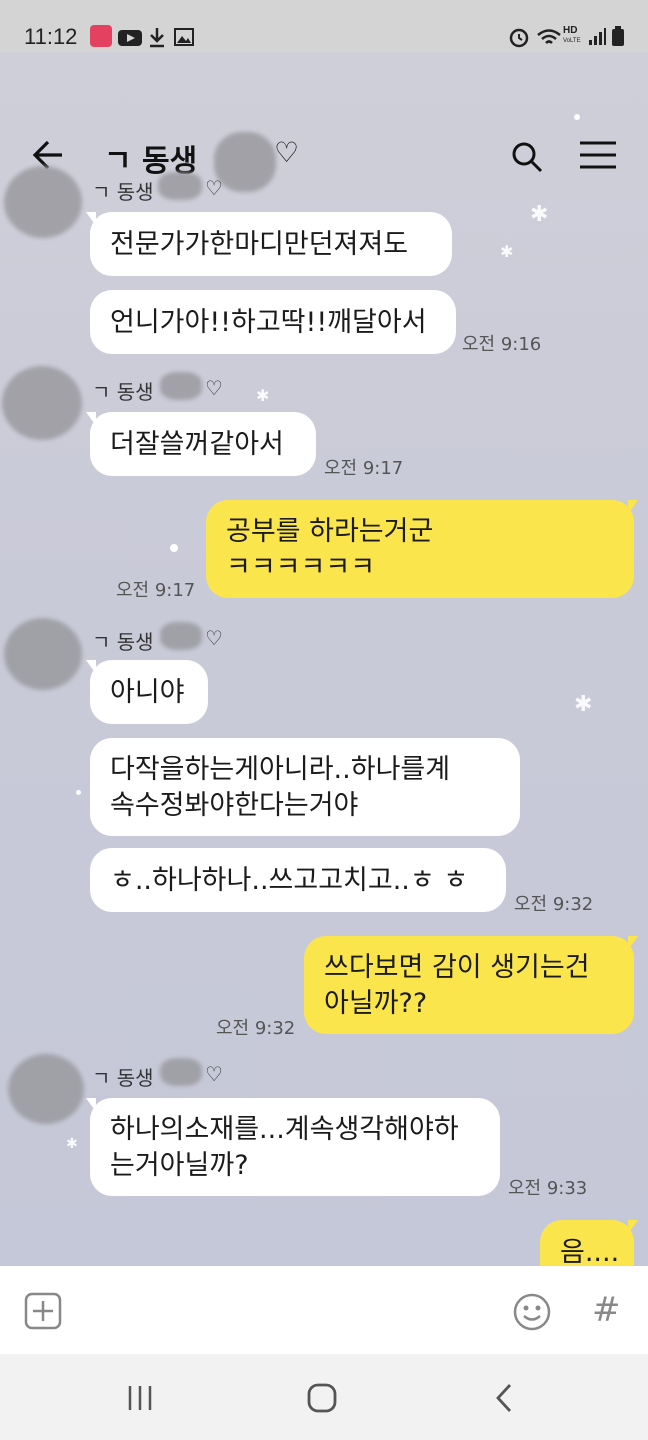 Image resolution: width=648 pixels, height=1440 pixels. What do you see at coordinates (203, 444) in the screenshot?
I see `message-bubble: 더잘쓸꺼같아서` at bounding box center [203, 444].